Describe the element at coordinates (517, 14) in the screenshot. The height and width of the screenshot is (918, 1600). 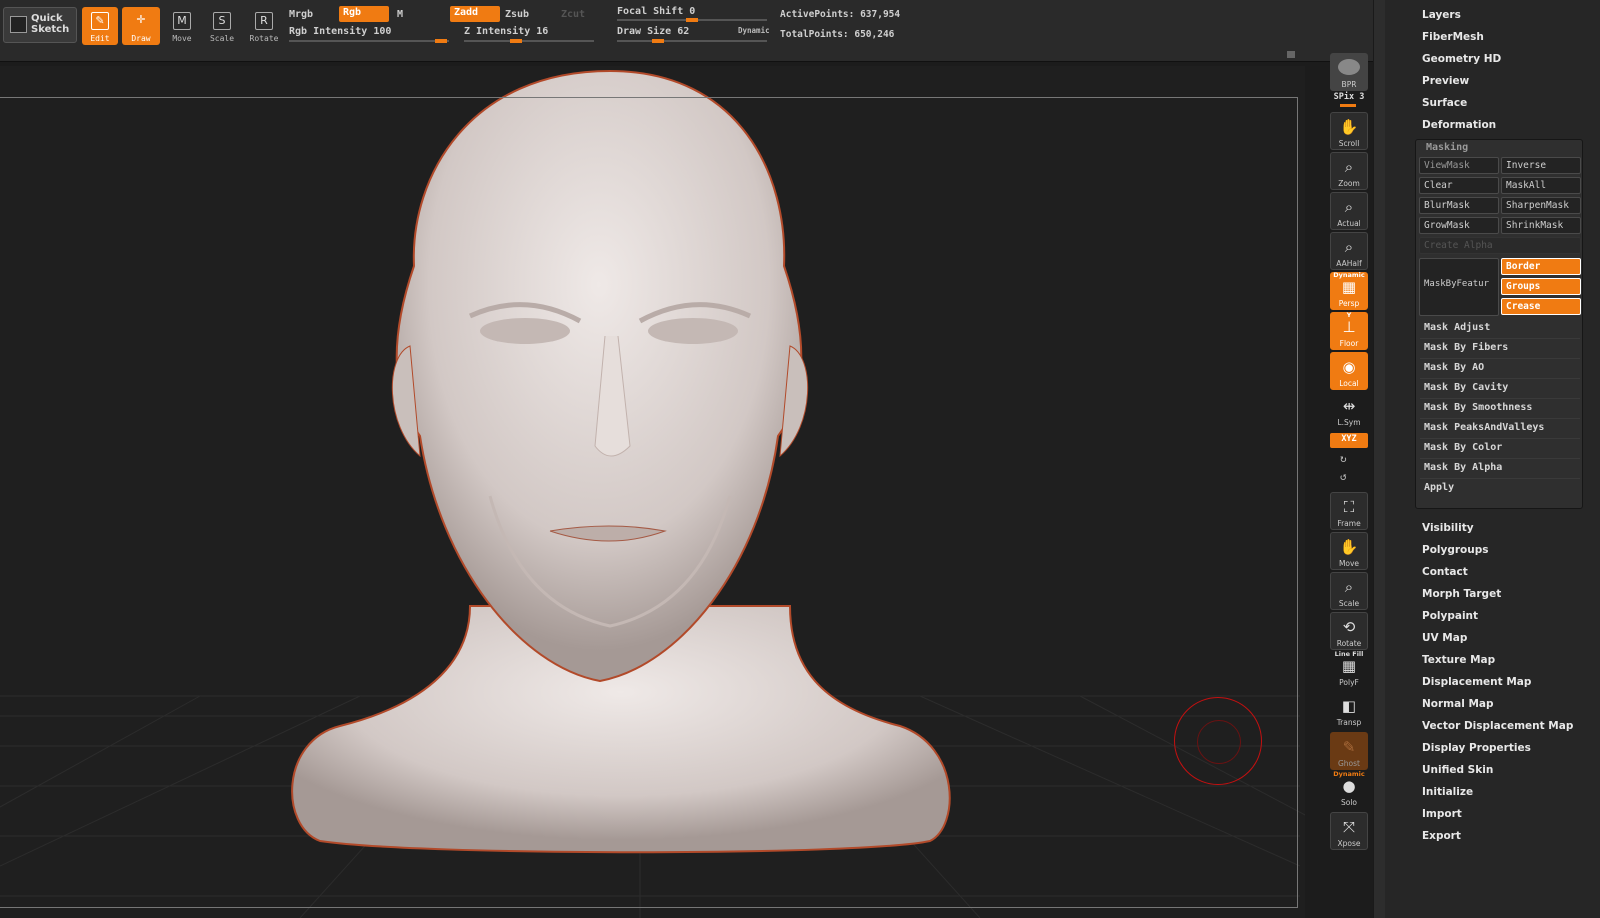
I see `zsub-toggle: Zsub` at that location.